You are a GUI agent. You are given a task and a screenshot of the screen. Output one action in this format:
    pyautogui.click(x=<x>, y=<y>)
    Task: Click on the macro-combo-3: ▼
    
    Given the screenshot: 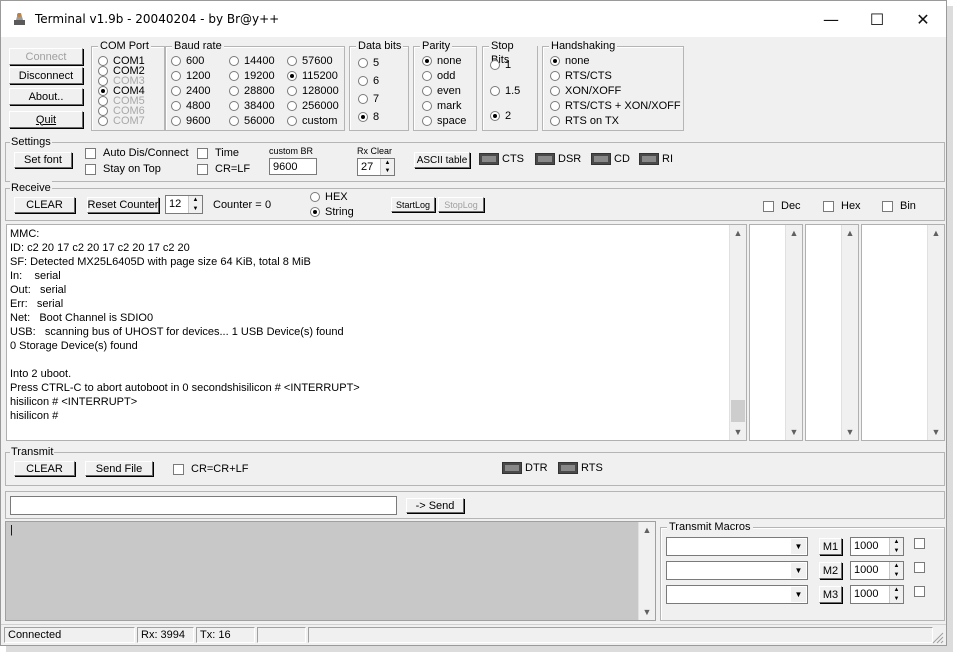 What is the action you would take?
    pyautogui.click(x=737, y=594)
    